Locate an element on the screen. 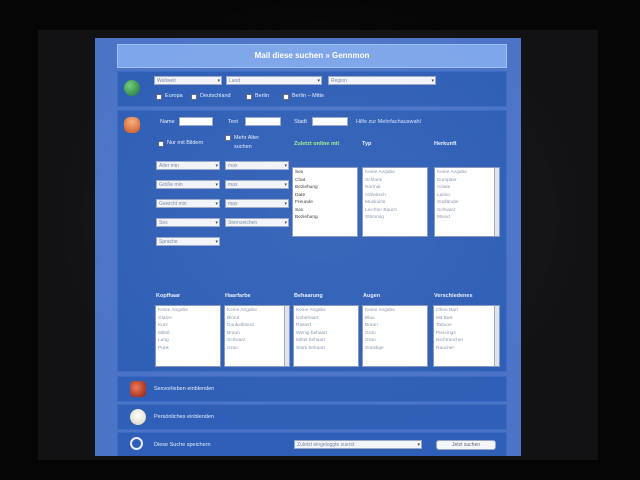  berlin-label: Berlin is located at coordinates (262, 96).